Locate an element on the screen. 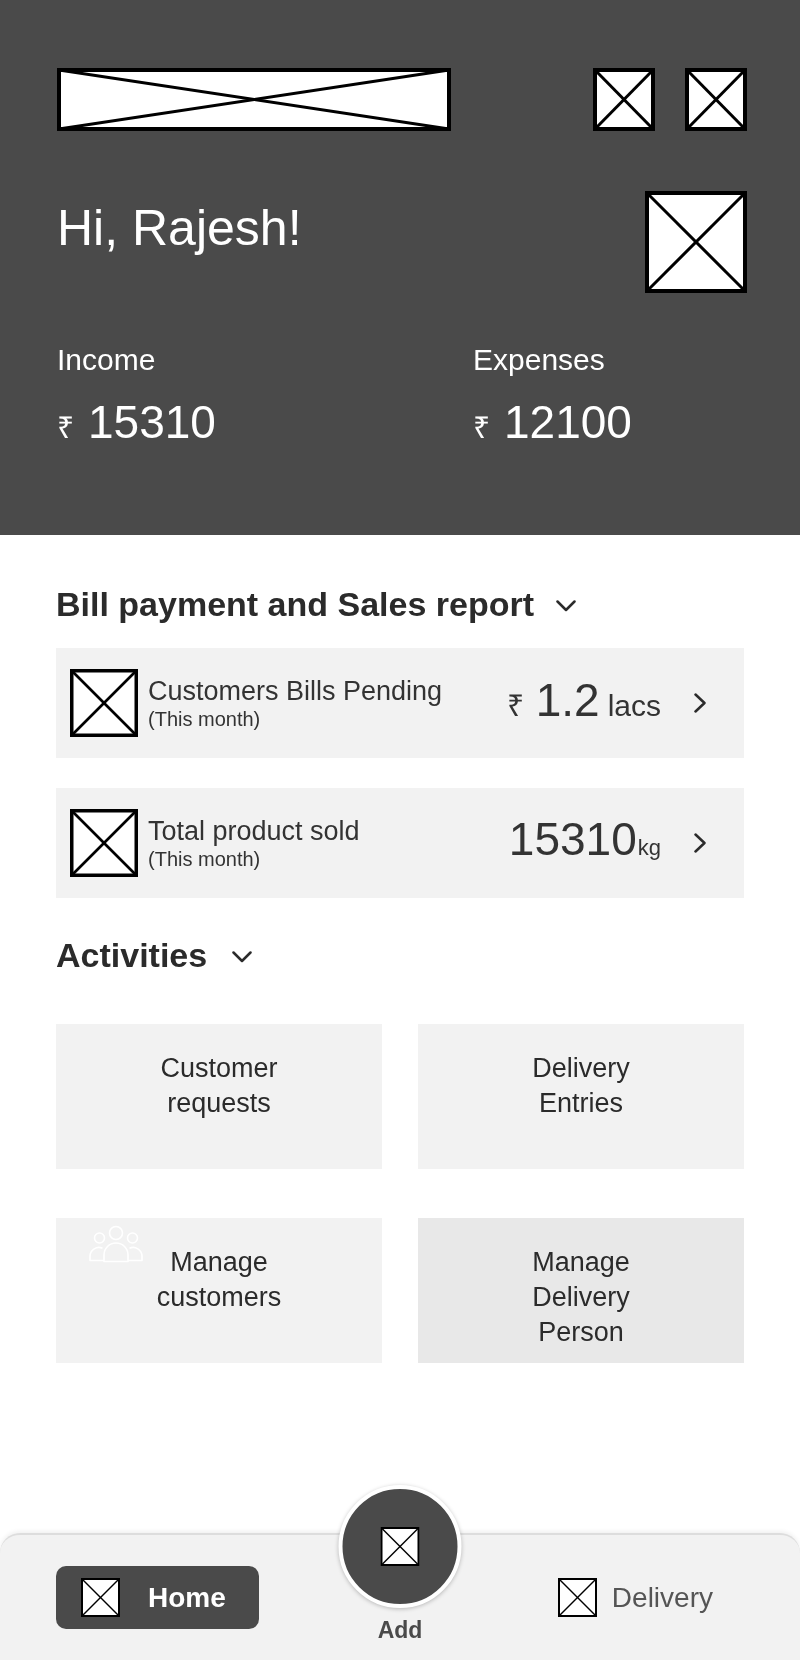 The height and width of the screenshot is (1660, 800). stat-label: Income is located at coordinates (106, 360).